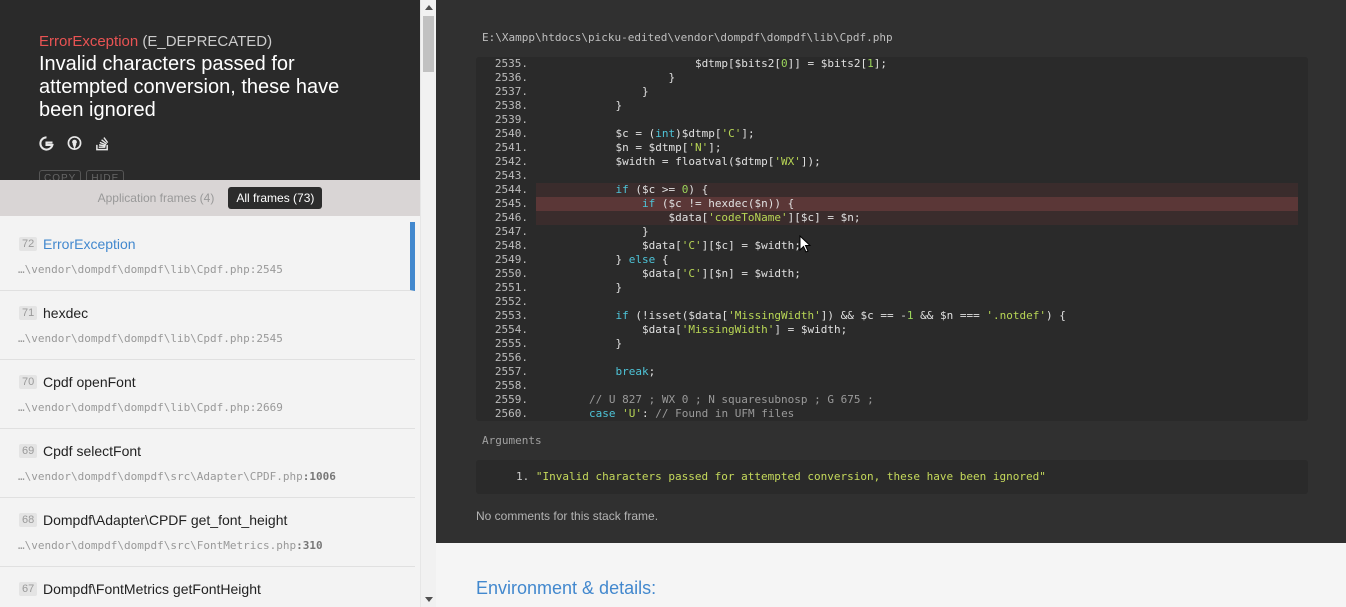  What do you see at coordinates (629, 147) in the screenshot?
I see `code-text: $n = $dtmp['N'];` at bounding box center [629, 147].